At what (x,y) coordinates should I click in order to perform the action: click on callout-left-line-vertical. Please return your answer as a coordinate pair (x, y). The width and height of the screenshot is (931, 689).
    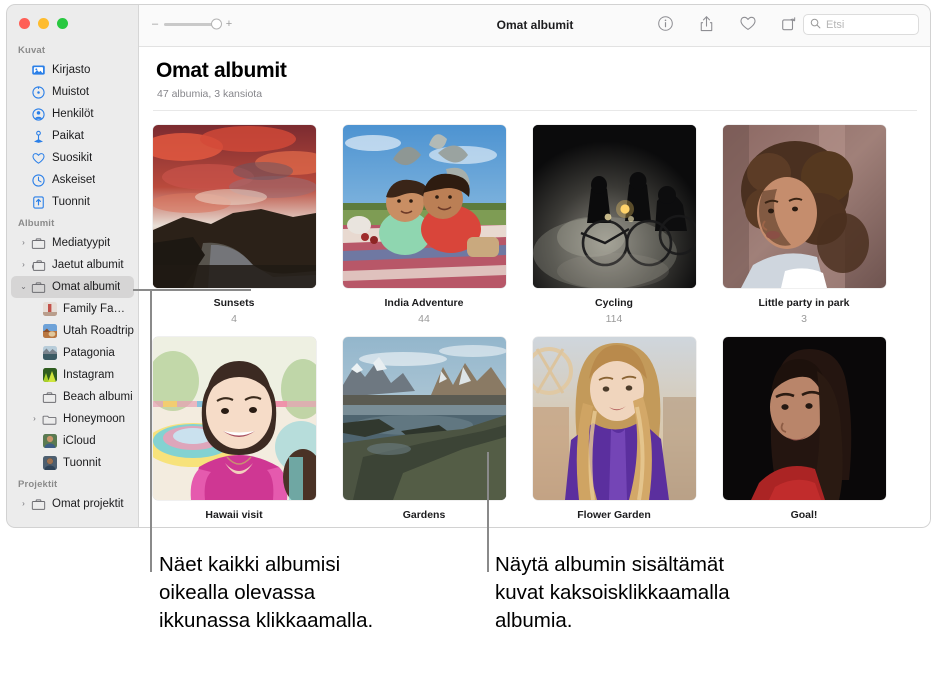
    Looking at the image, I should click on (151, 430).